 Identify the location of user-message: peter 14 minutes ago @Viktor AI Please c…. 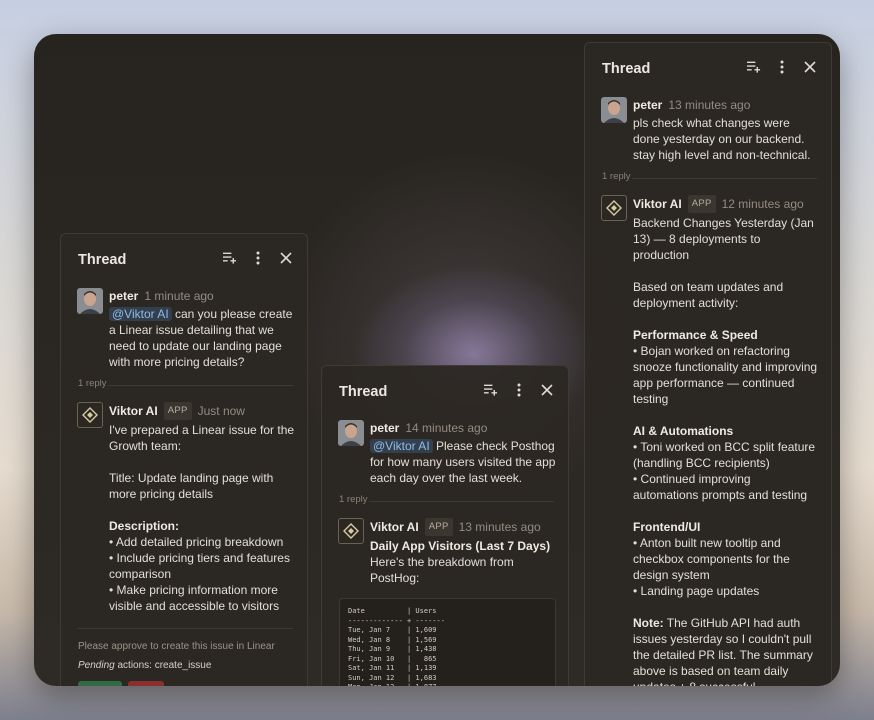
(445, 453).